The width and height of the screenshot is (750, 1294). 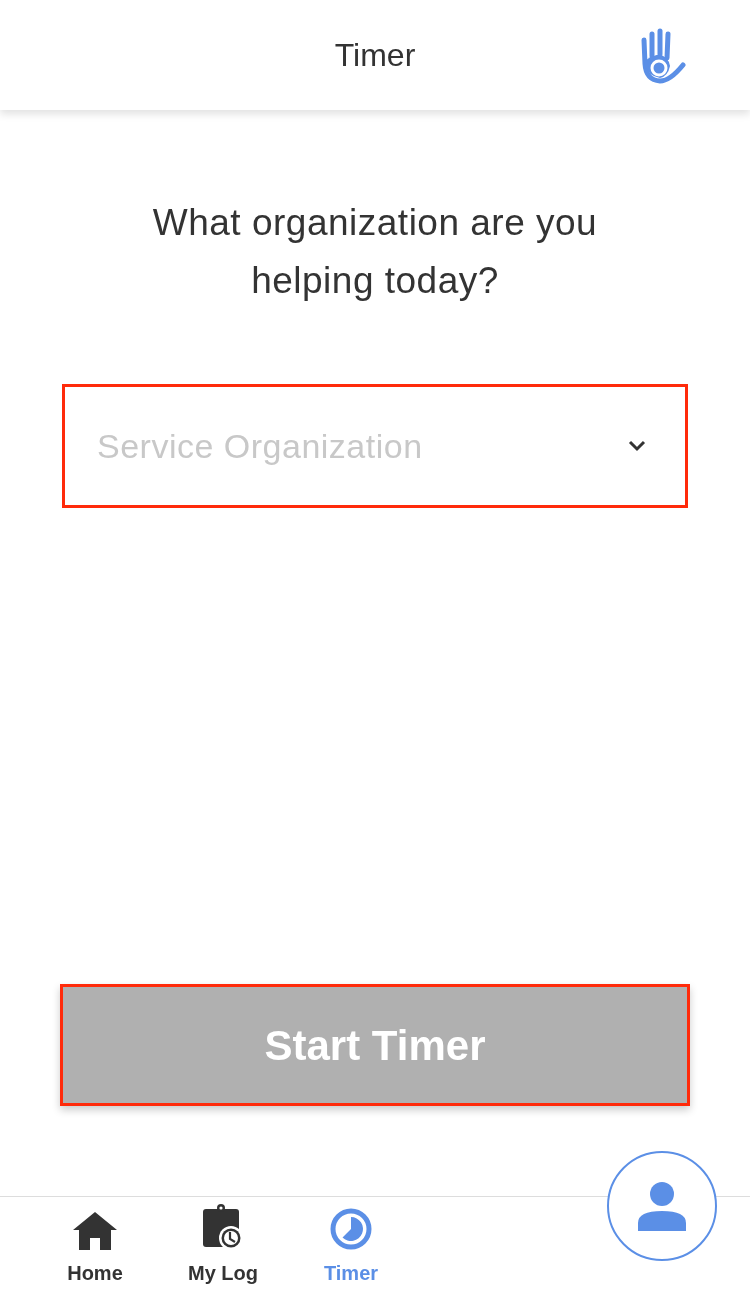 I want to click on person-icon, so click(x=662, y=1206).